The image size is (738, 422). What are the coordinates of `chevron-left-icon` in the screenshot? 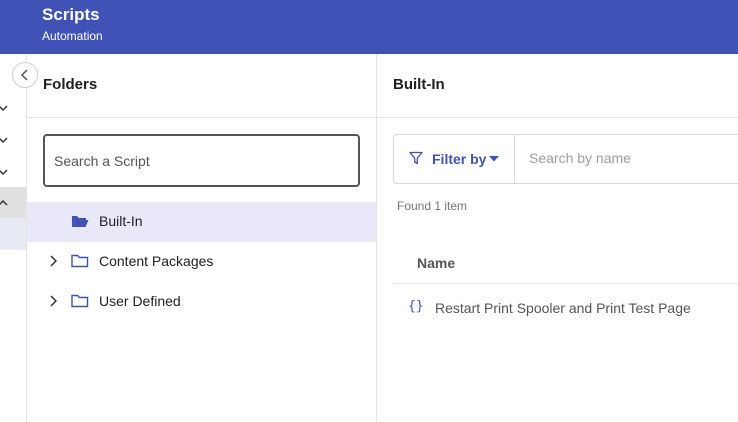 It's located at (24, 75).